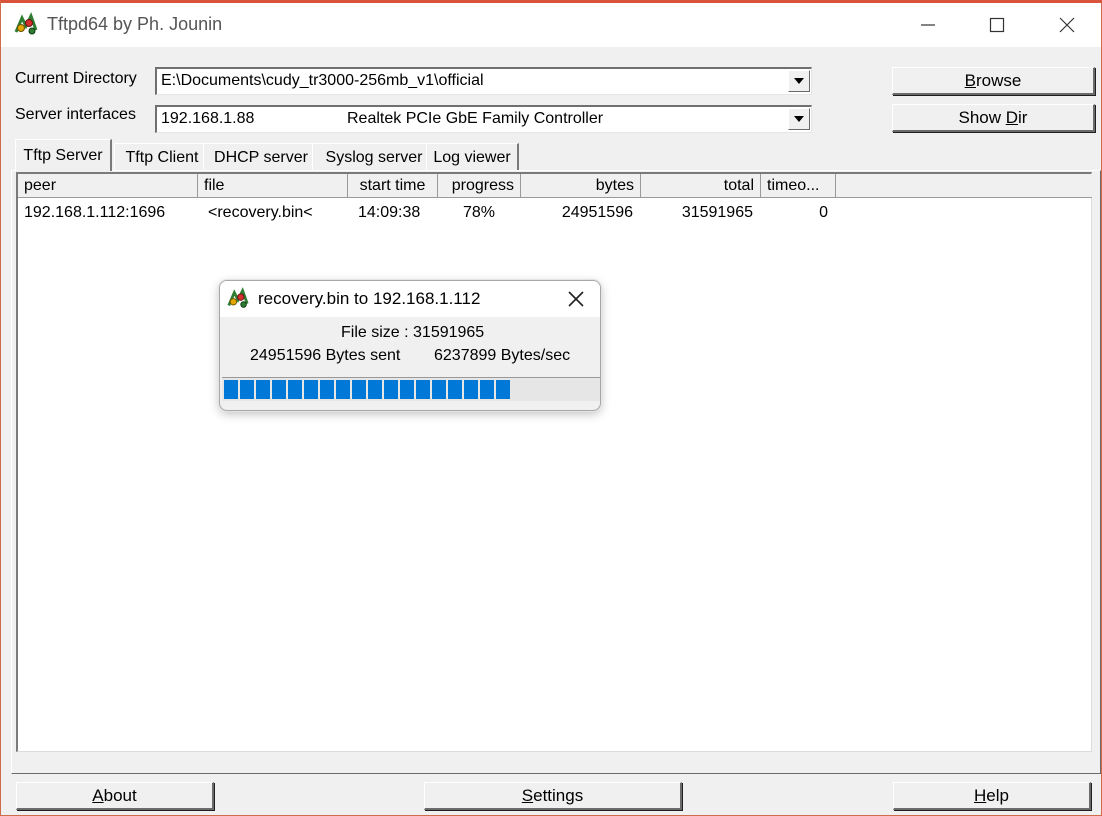  What do you see at coordinates (208, 118) in the screenshot?
I see `server-interface-ip: 192.168.1.88` at bounding box center [208, 118].